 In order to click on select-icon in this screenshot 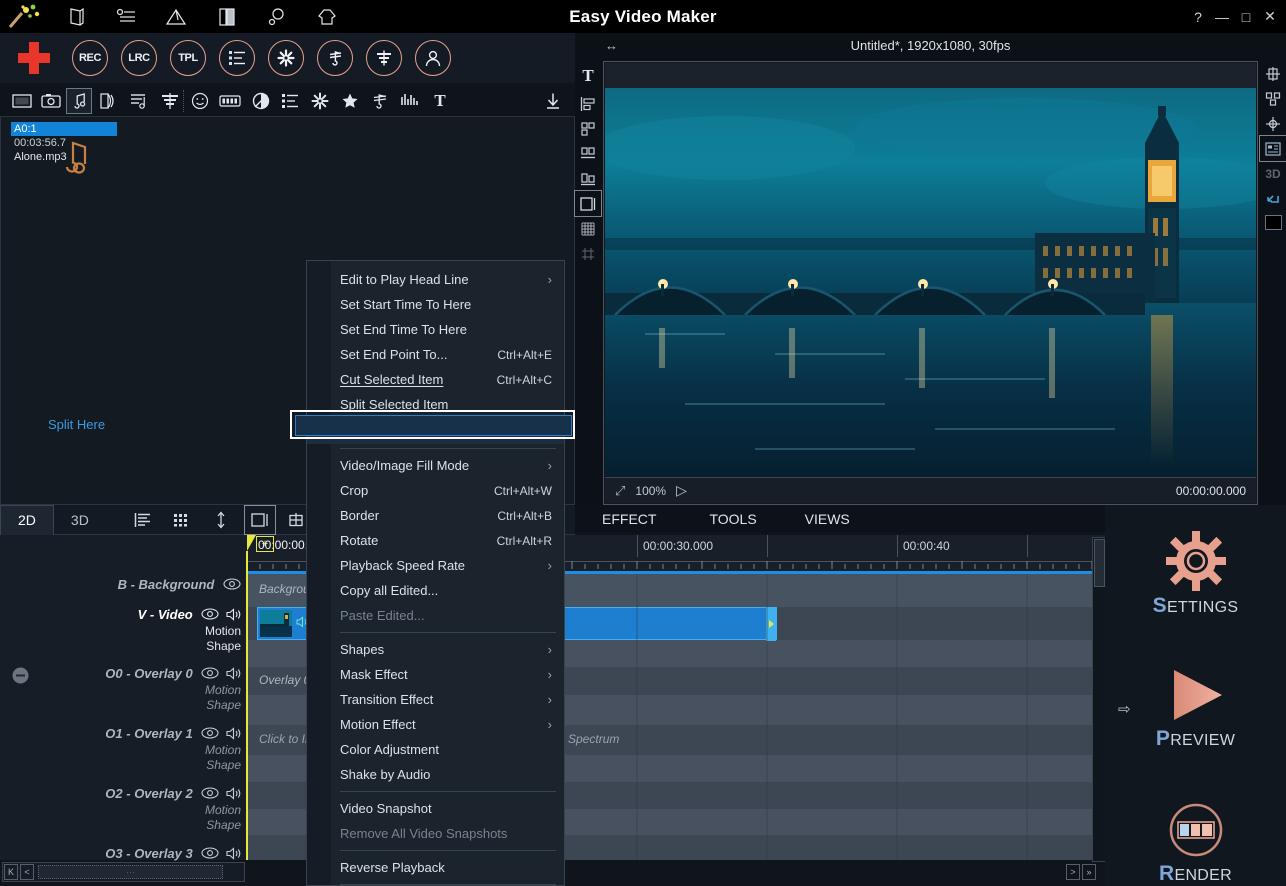, I will do `click(259, 519)`.